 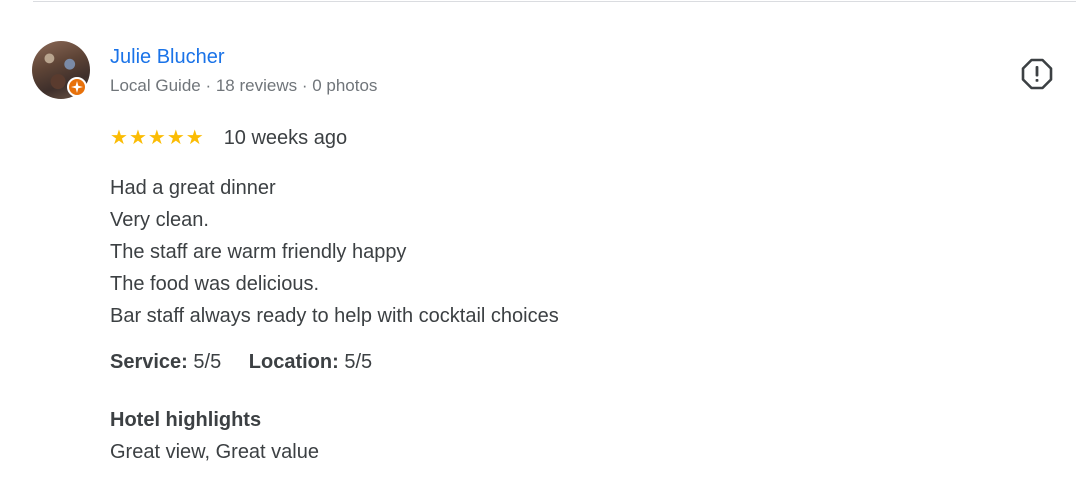 I want to click on local-guide-badge-icon, so click(x=77, y=87).